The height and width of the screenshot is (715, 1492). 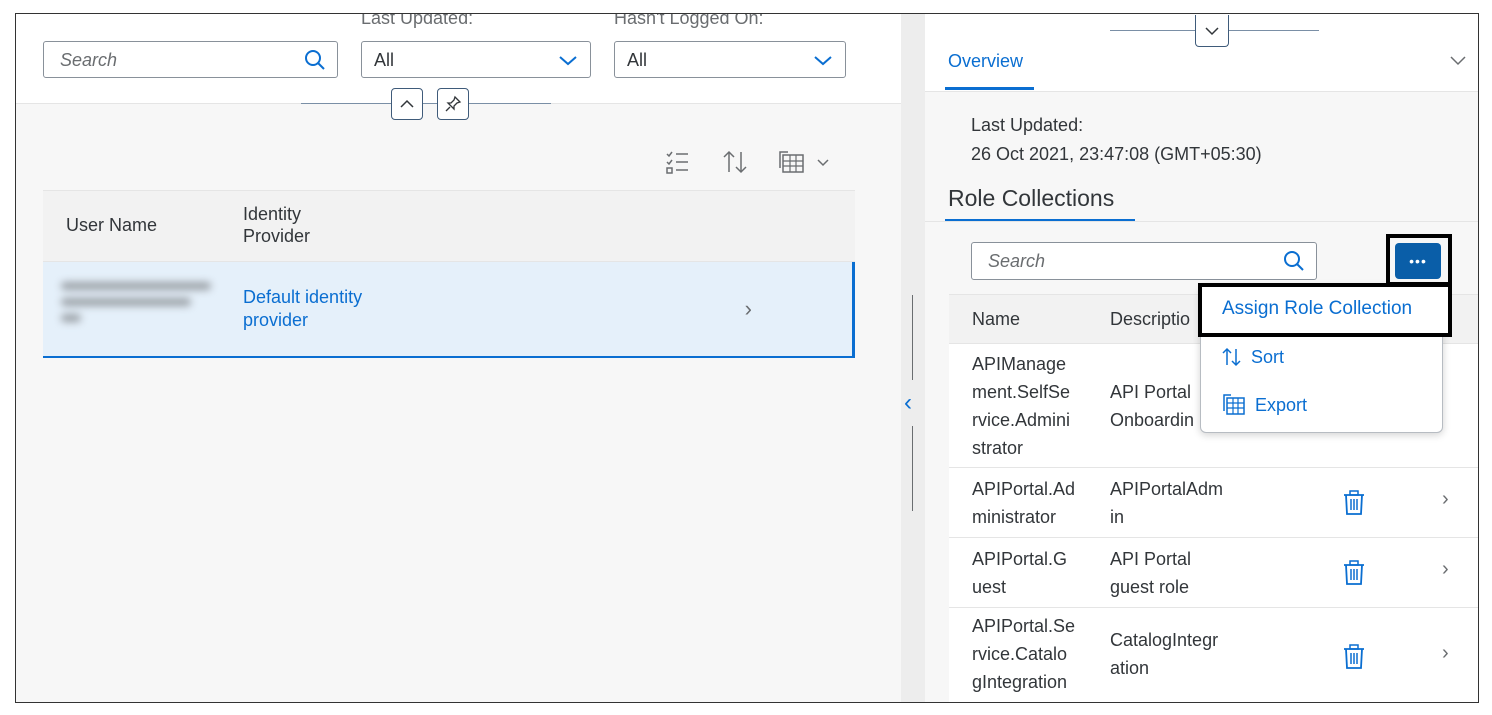 What do you see at coordinates (1144, 261) in the screenshot?
I see `role-search-input: Search` at bounding box center [1144, 261].